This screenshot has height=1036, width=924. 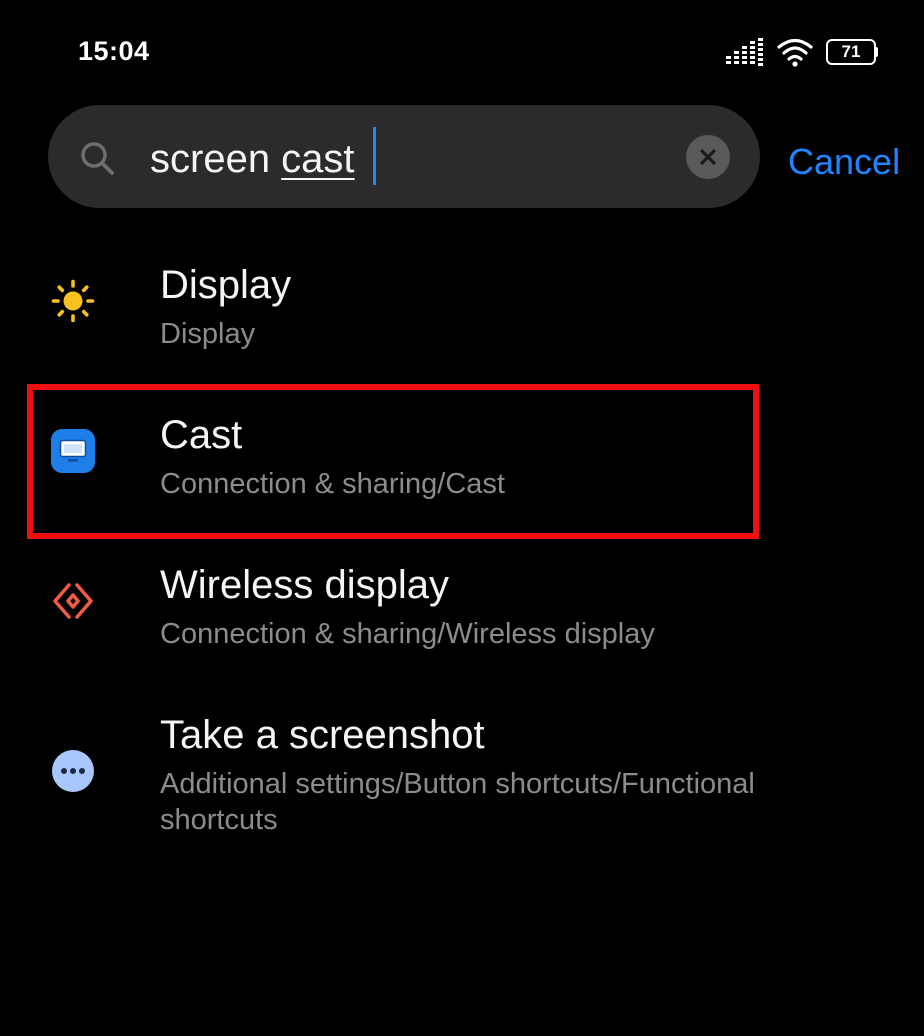 I want to click on search-icon, so click(x=97, y=158).